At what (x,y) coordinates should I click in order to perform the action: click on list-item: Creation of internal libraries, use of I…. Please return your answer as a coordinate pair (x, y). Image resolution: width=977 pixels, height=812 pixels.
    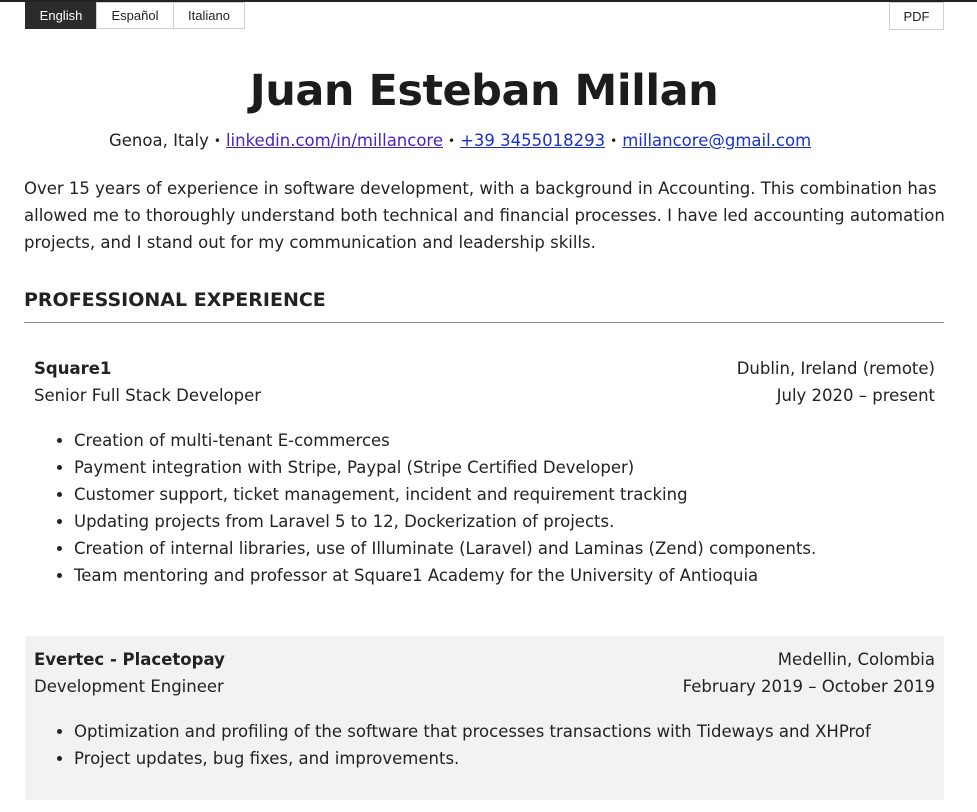
    Looking at the image, I should click on (504, 548).